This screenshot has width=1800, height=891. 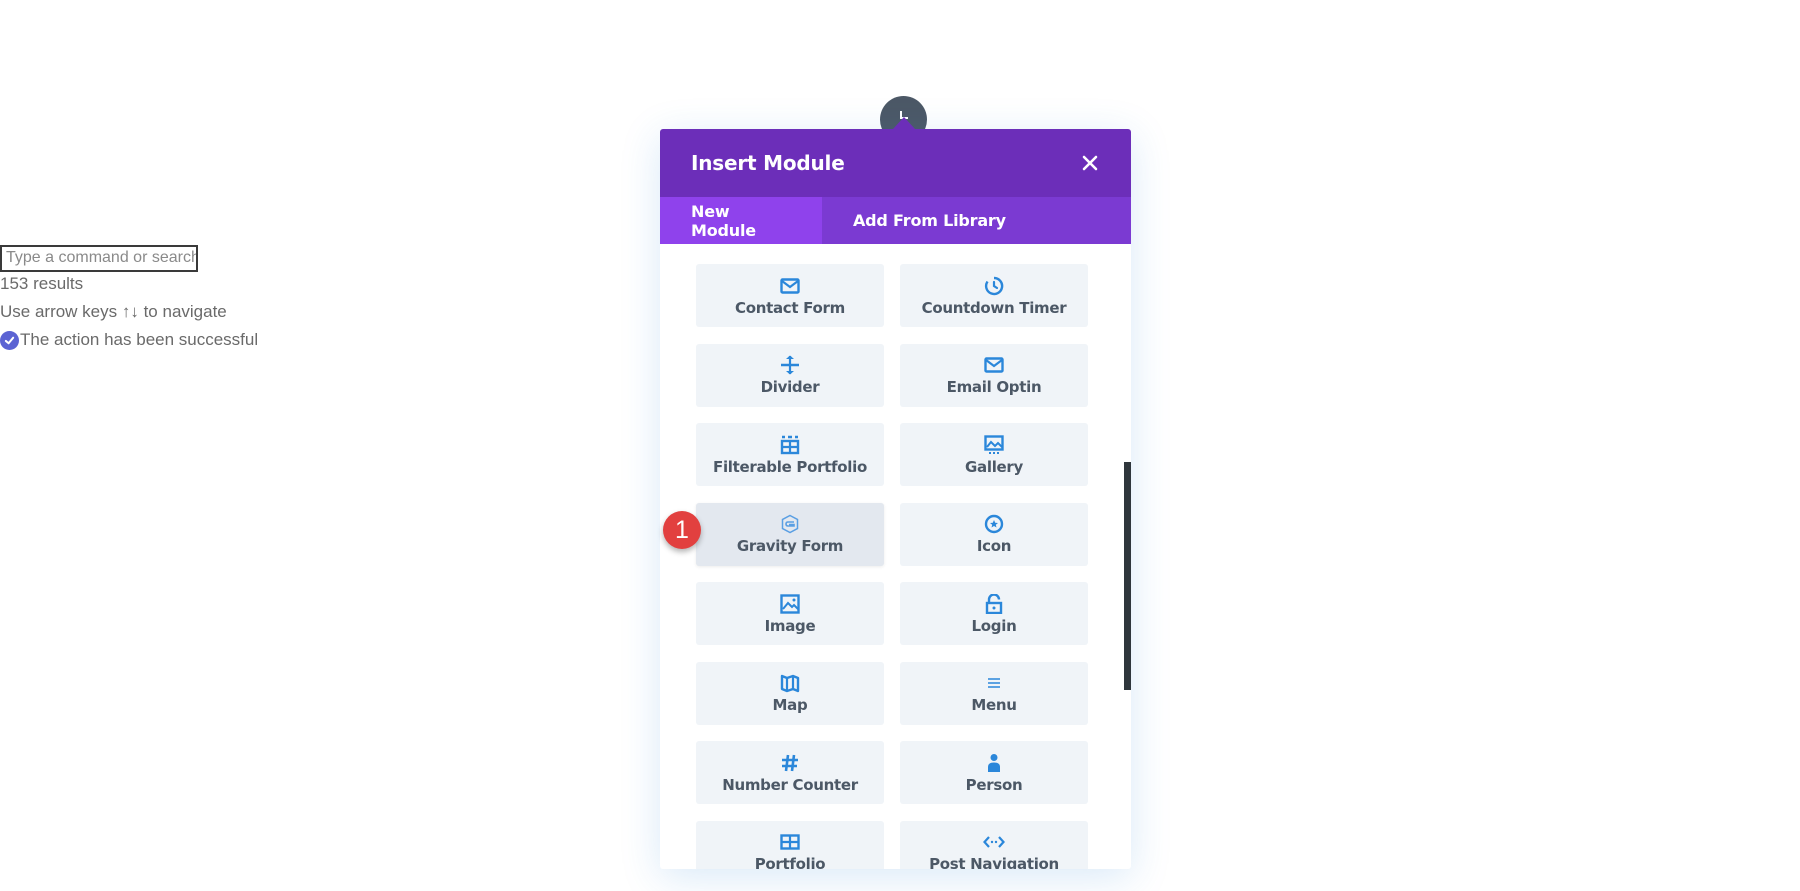 I want to click on module-person: Person, so click(x=994, y=772).